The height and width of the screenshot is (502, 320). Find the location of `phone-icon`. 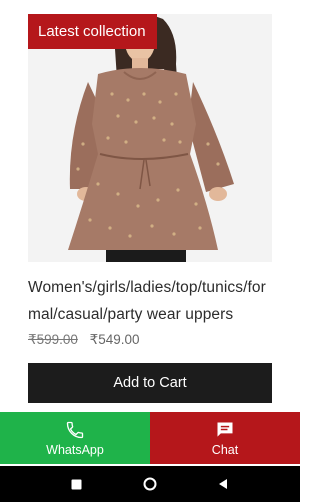

phone-icon is located at coordinates (75, 429).